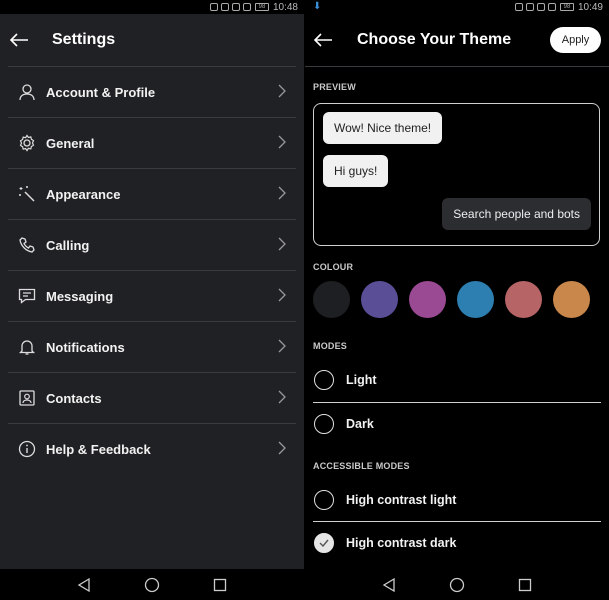 The width and height of the screenshot is (609, 600). Describe the element at coordinates (575, 40) in the screenshot. I see `apply-button: Apply` at that location.